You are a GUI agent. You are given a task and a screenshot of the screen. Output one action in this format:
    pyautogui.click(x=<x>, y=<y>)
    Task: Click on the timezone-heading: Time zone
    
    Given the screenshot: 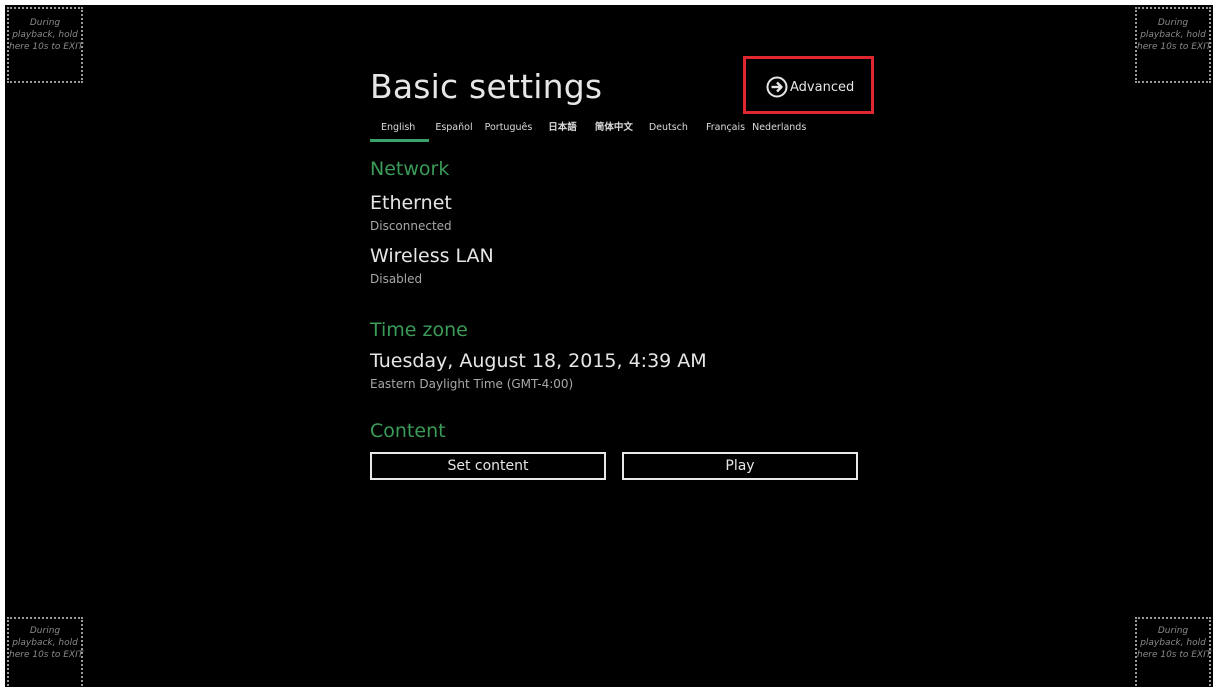 What is the action you would take?
    pyautogui.click(x=419, y=330)
    